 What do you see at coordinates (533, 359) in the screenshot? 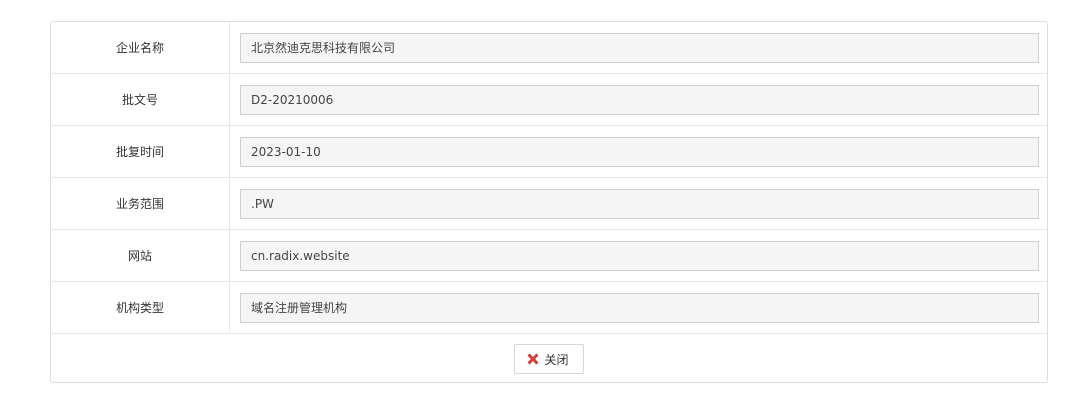
I see `close-x-icon` at bounding box center [533, 359].